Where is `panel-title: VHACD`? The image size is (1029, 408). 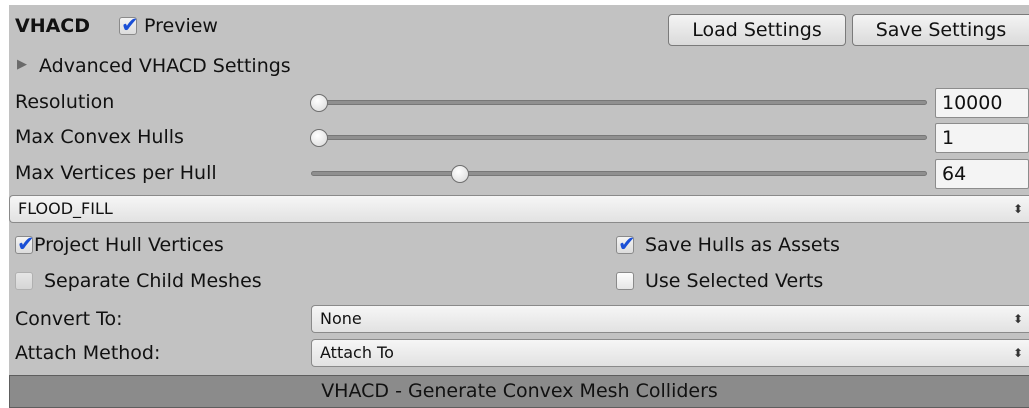
panel-title: VHACD is located at coordinates (53, 26).